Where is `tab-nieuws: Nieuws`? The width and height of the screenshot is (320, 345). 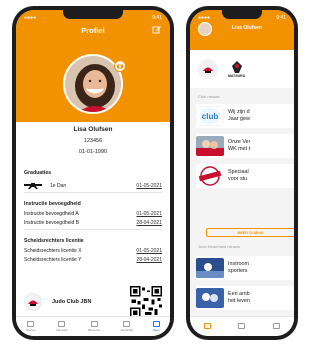
tab-nieuws: Nieuws is located at coordinates (31, 326).